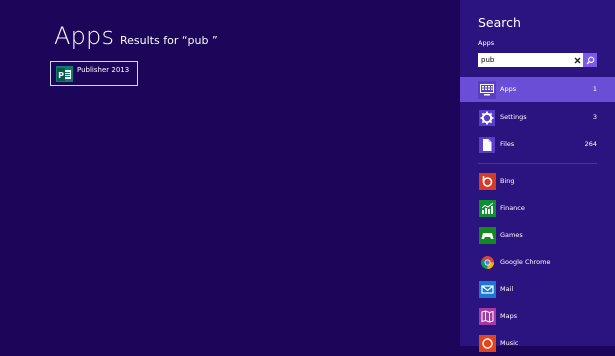 The image size is (615, 356). I want to click on app-label: Maps, so click(509, 316).